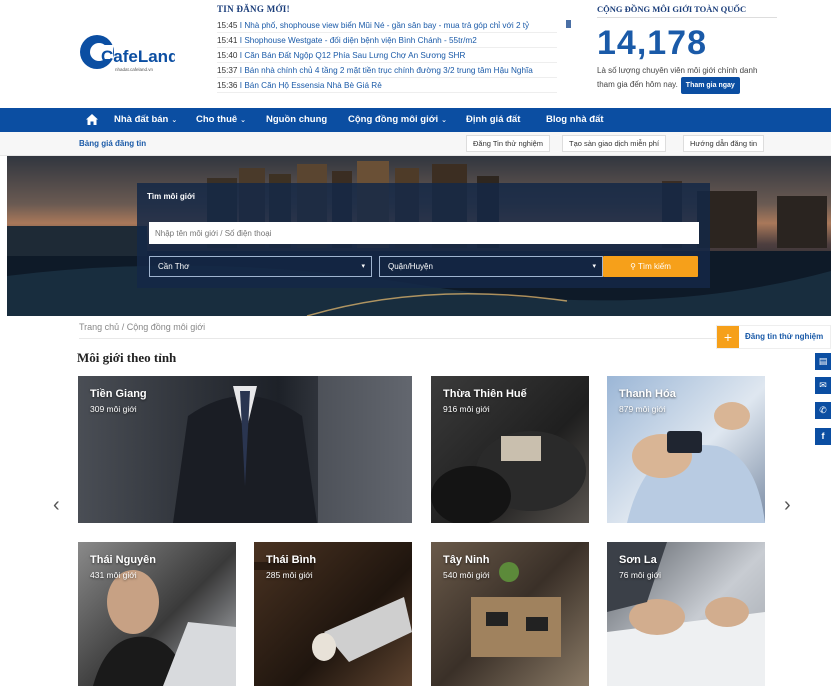  Describe the element at coordinates (652, 43) in the screenshot. I see `broker-count: 14,178` at that location.